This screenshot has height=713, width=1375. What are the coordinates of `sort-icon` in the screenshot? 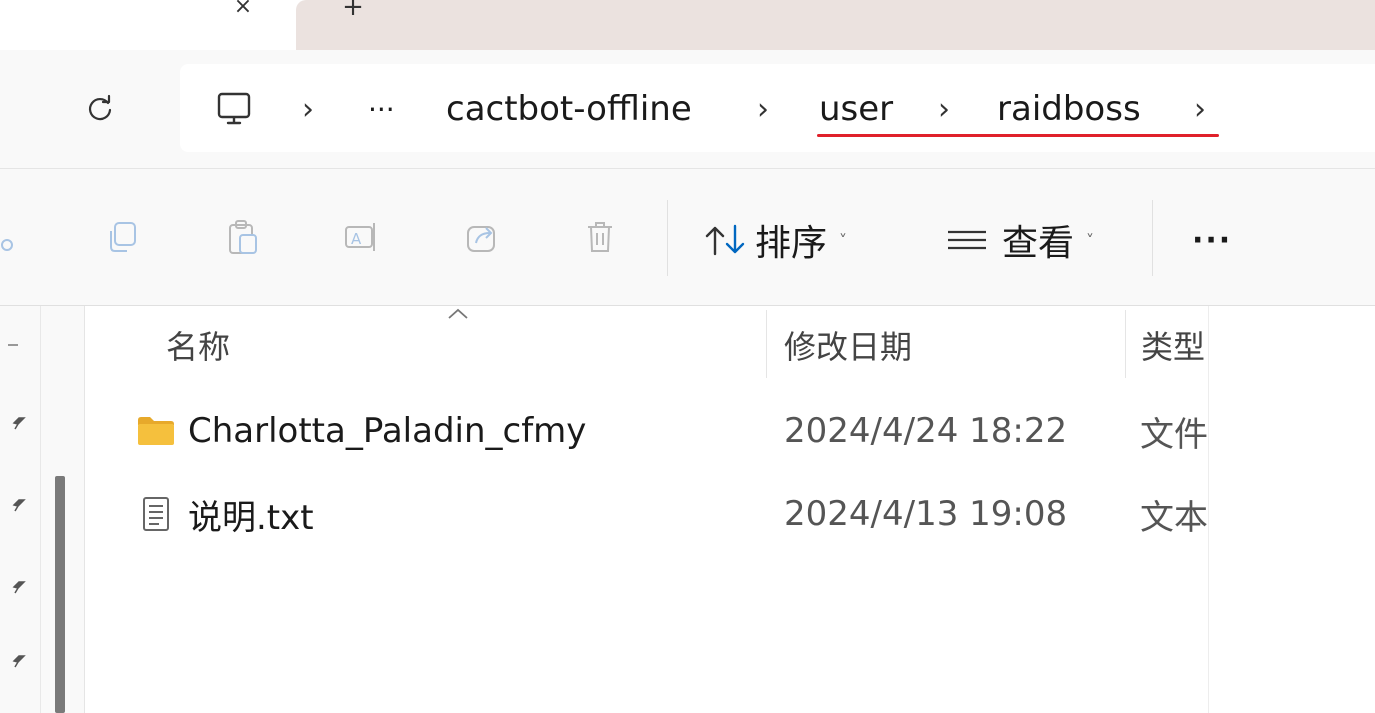 It's located at (725, 240).